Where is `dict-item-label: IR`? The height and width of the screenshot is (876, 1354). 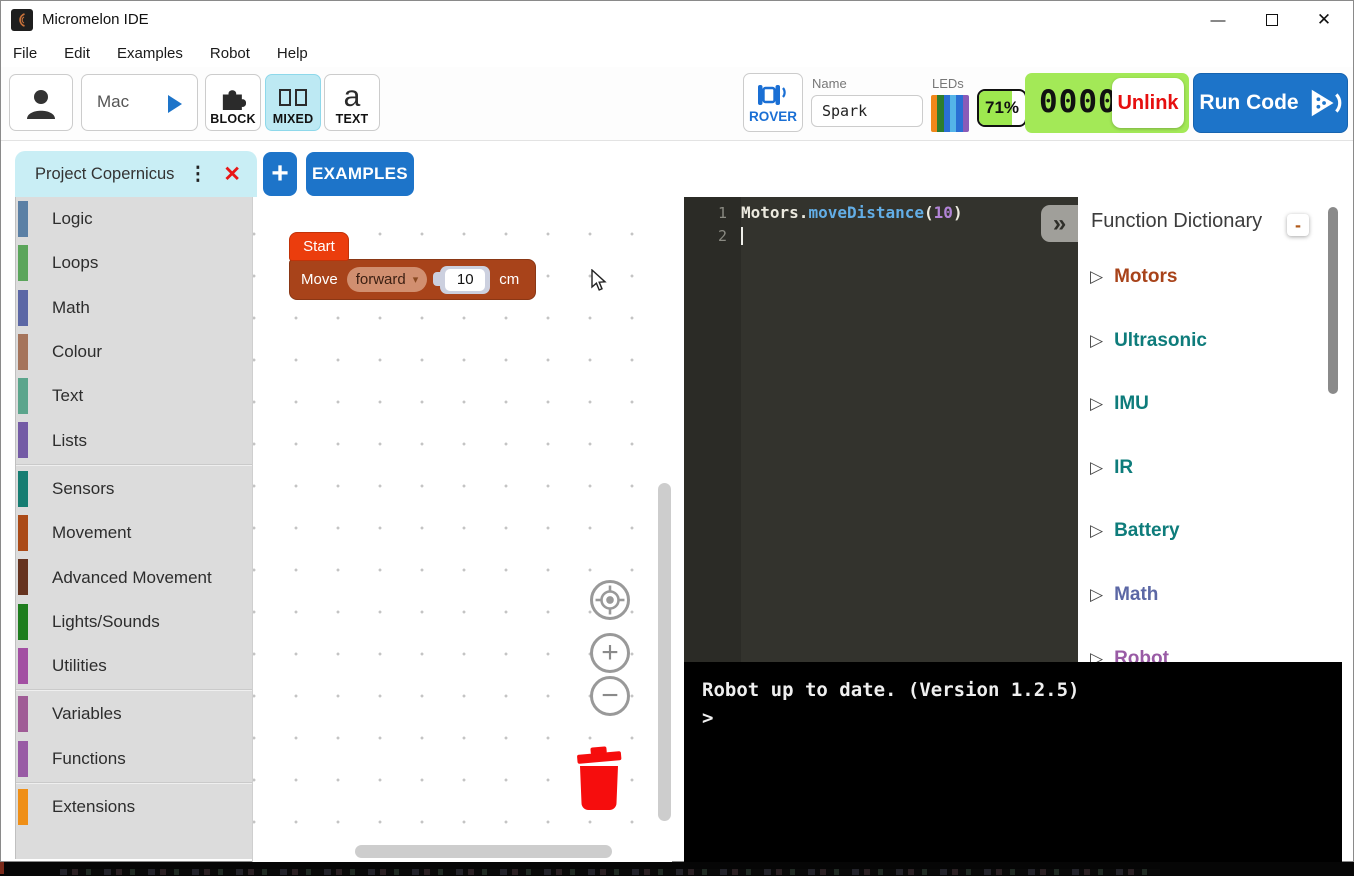 dict-item-label: IR is located at coordinates (1124, 467).